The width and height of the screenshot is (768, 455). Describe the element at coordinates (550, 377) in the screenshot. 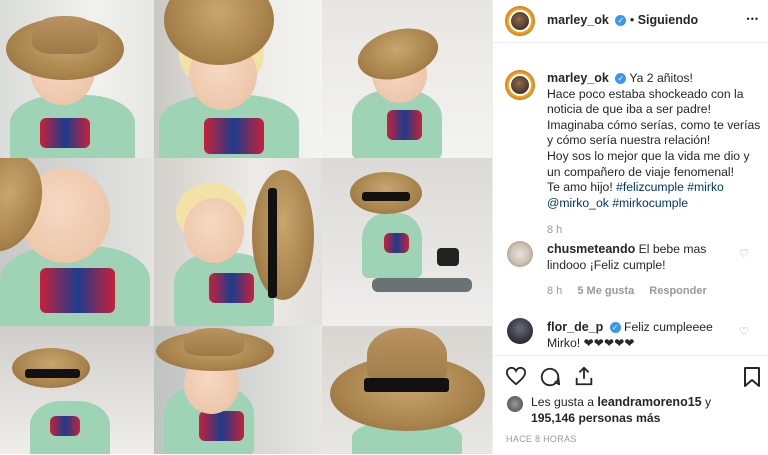

I see `comment-icon` at that location.